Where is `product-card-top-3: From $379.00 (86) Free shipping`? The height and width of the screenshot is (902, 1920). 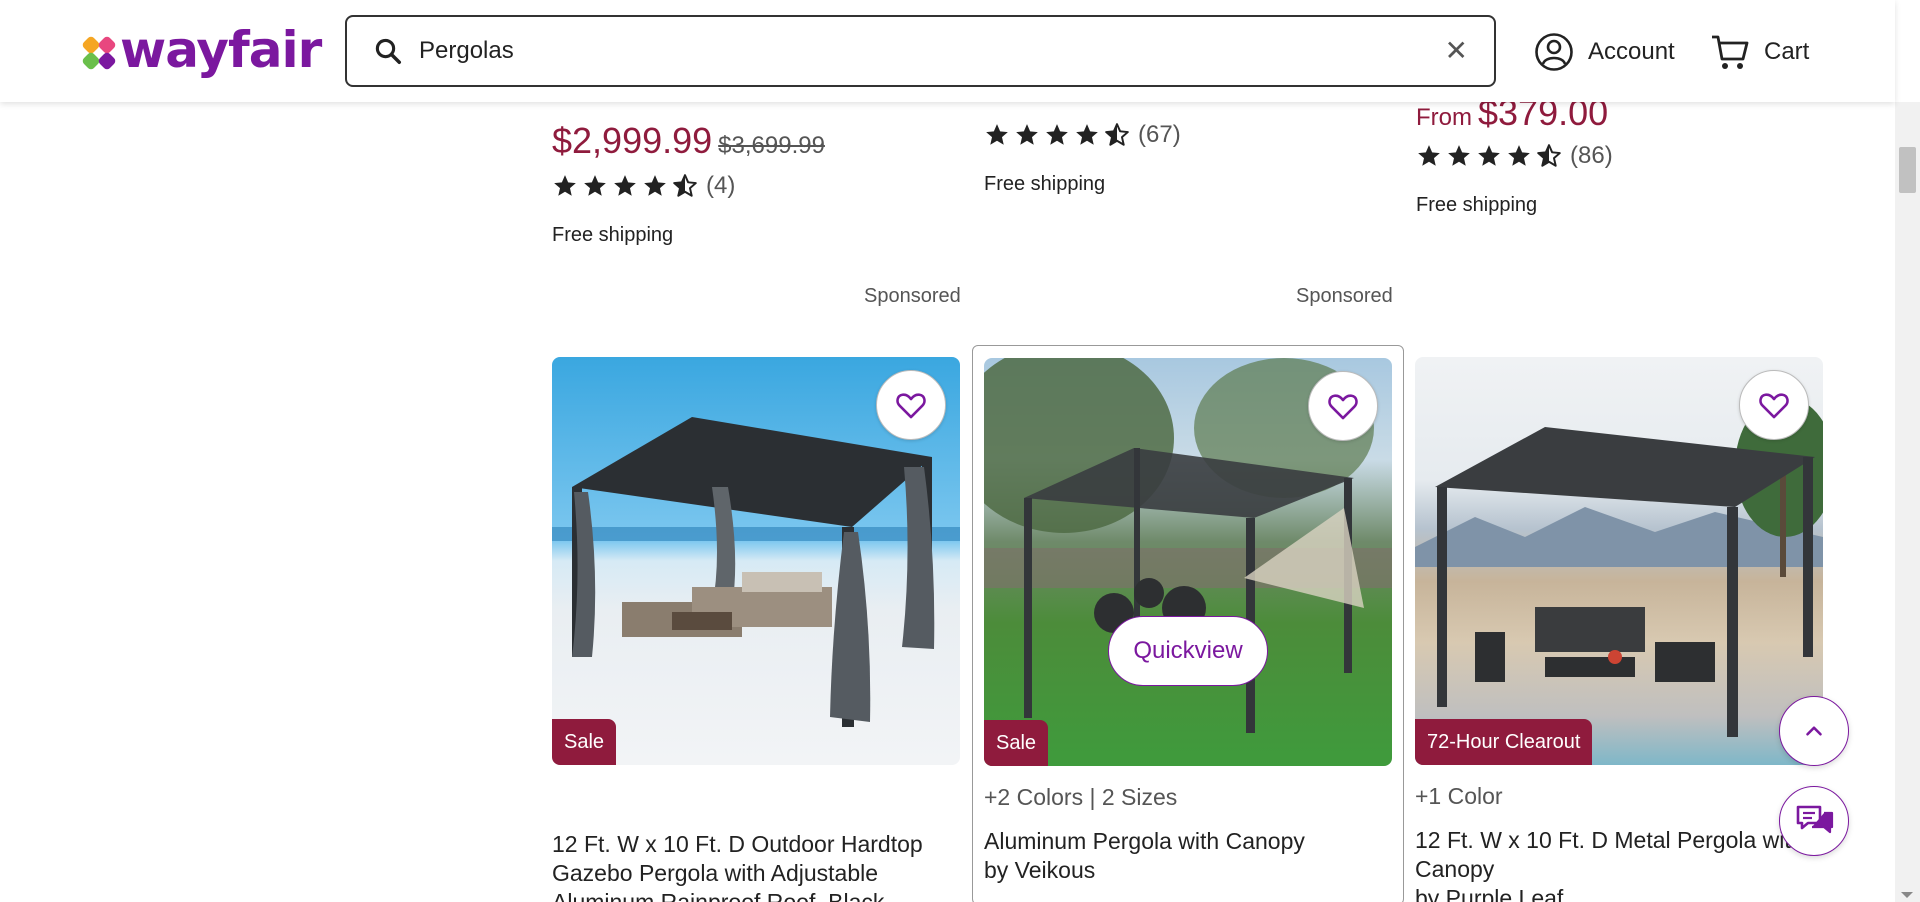
product-card-top-3: From $379.00 (86) Free shipping is located at coordinates (1626, 154).